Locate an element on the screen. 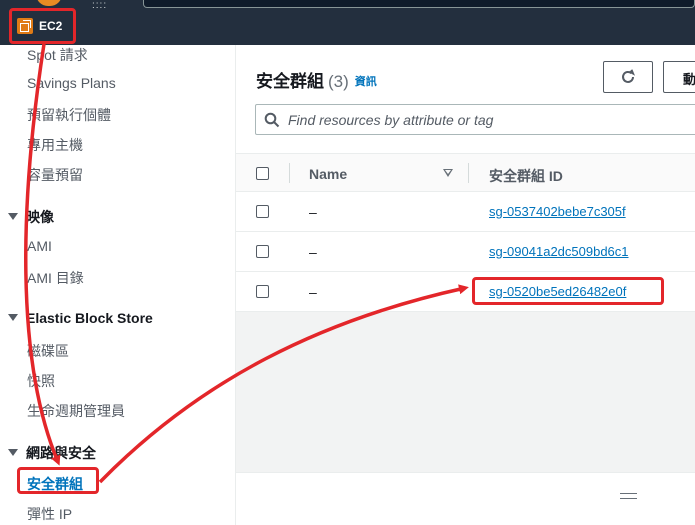 This screenshot has width=695, height=525. global-search-input is located at coordinates (419, 4).